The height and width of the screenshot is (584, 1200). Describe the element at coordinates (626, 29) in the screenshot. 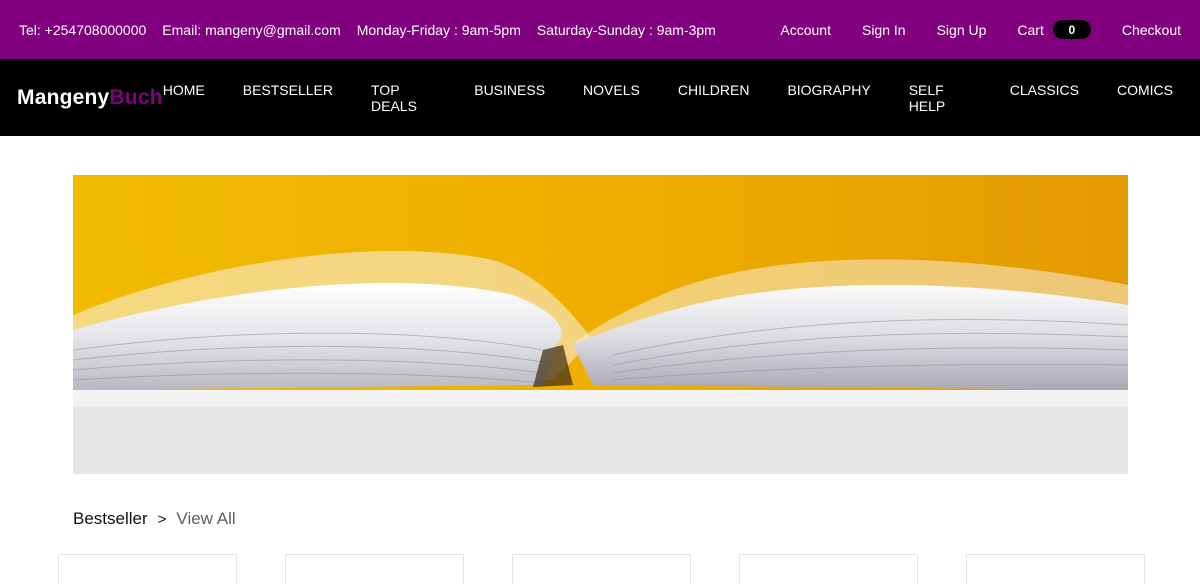

I see `weekend-hours-text: Saturday-Sunday : 9am-3pm` at that location.